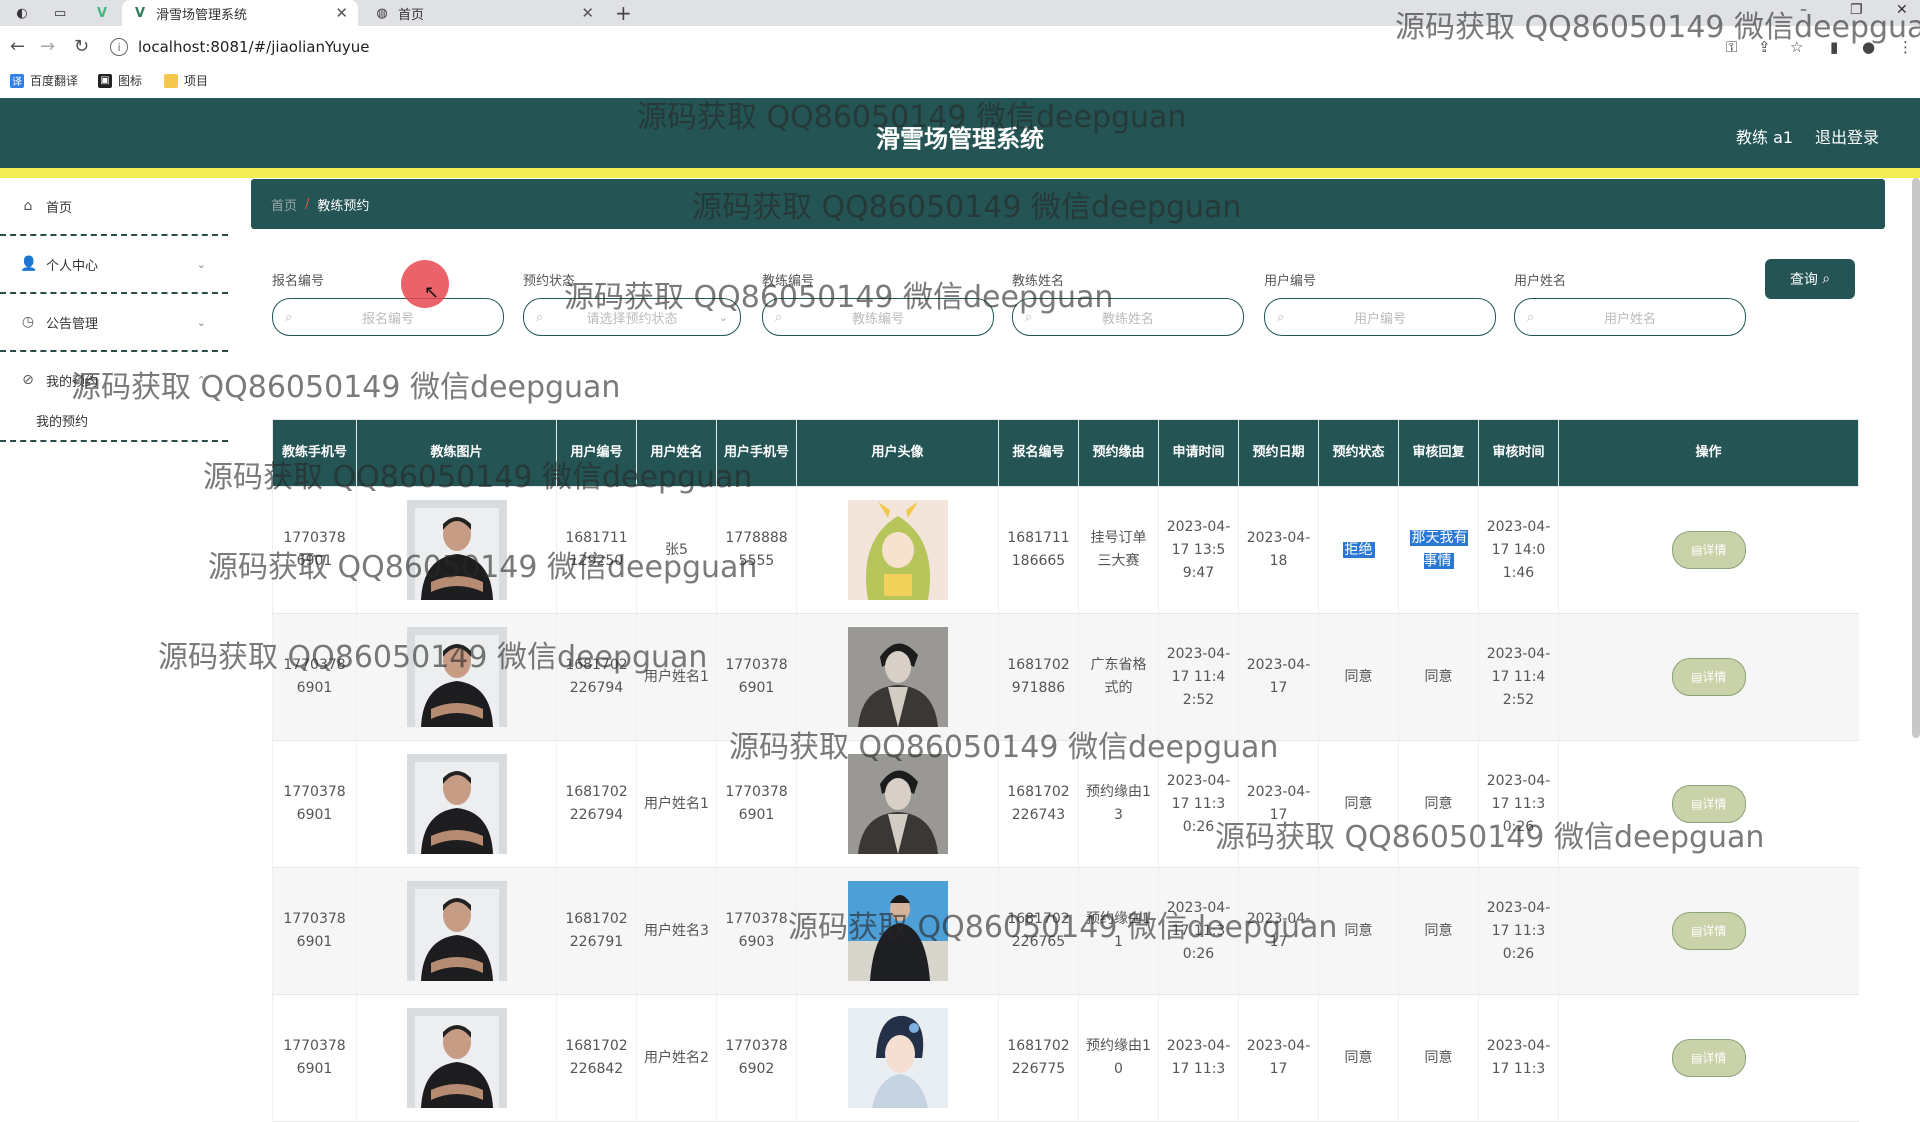  Describe the element at coordinates (1810, 279) in the screenshot. I see `query-button: 查询 ⌕` at that location.